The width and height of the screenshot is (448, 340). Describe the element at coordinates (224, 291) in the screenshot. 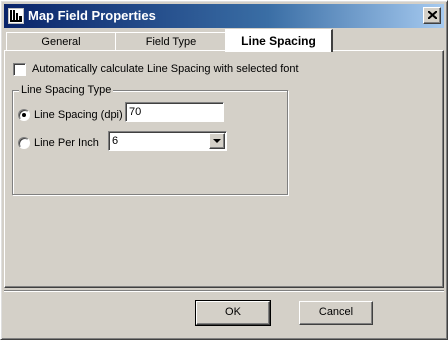

I see `footer-separator` at that location.